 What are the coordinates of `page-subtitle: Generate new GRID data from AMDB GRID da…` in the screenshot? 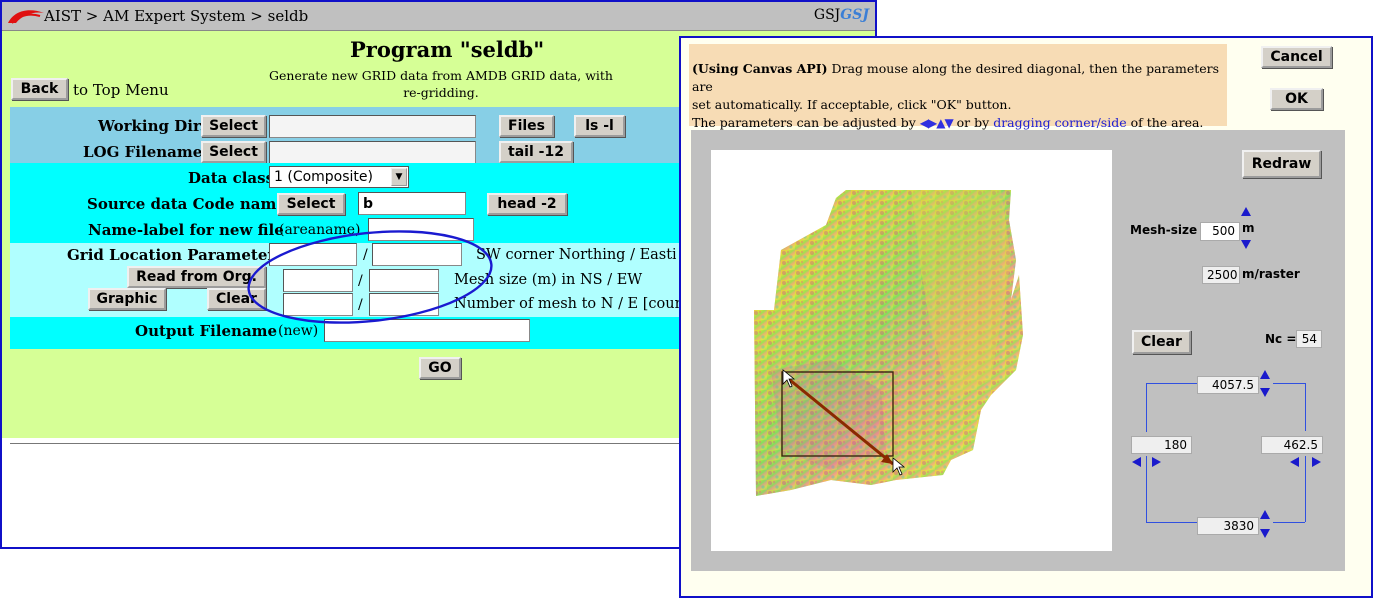 It's located at (441, 84).